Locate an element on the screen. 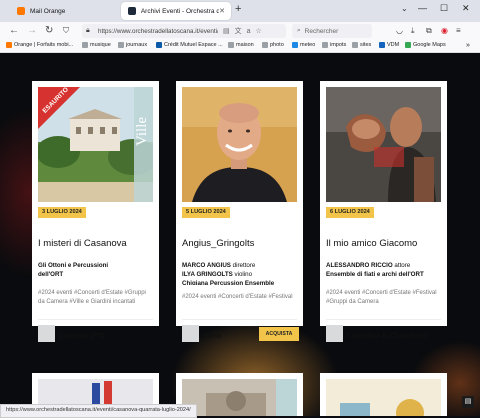 The height and width of the screenshot is (418, 480). tab-label: Archivi Eventi - Orchestra della T is located at coordinates (180, 11).